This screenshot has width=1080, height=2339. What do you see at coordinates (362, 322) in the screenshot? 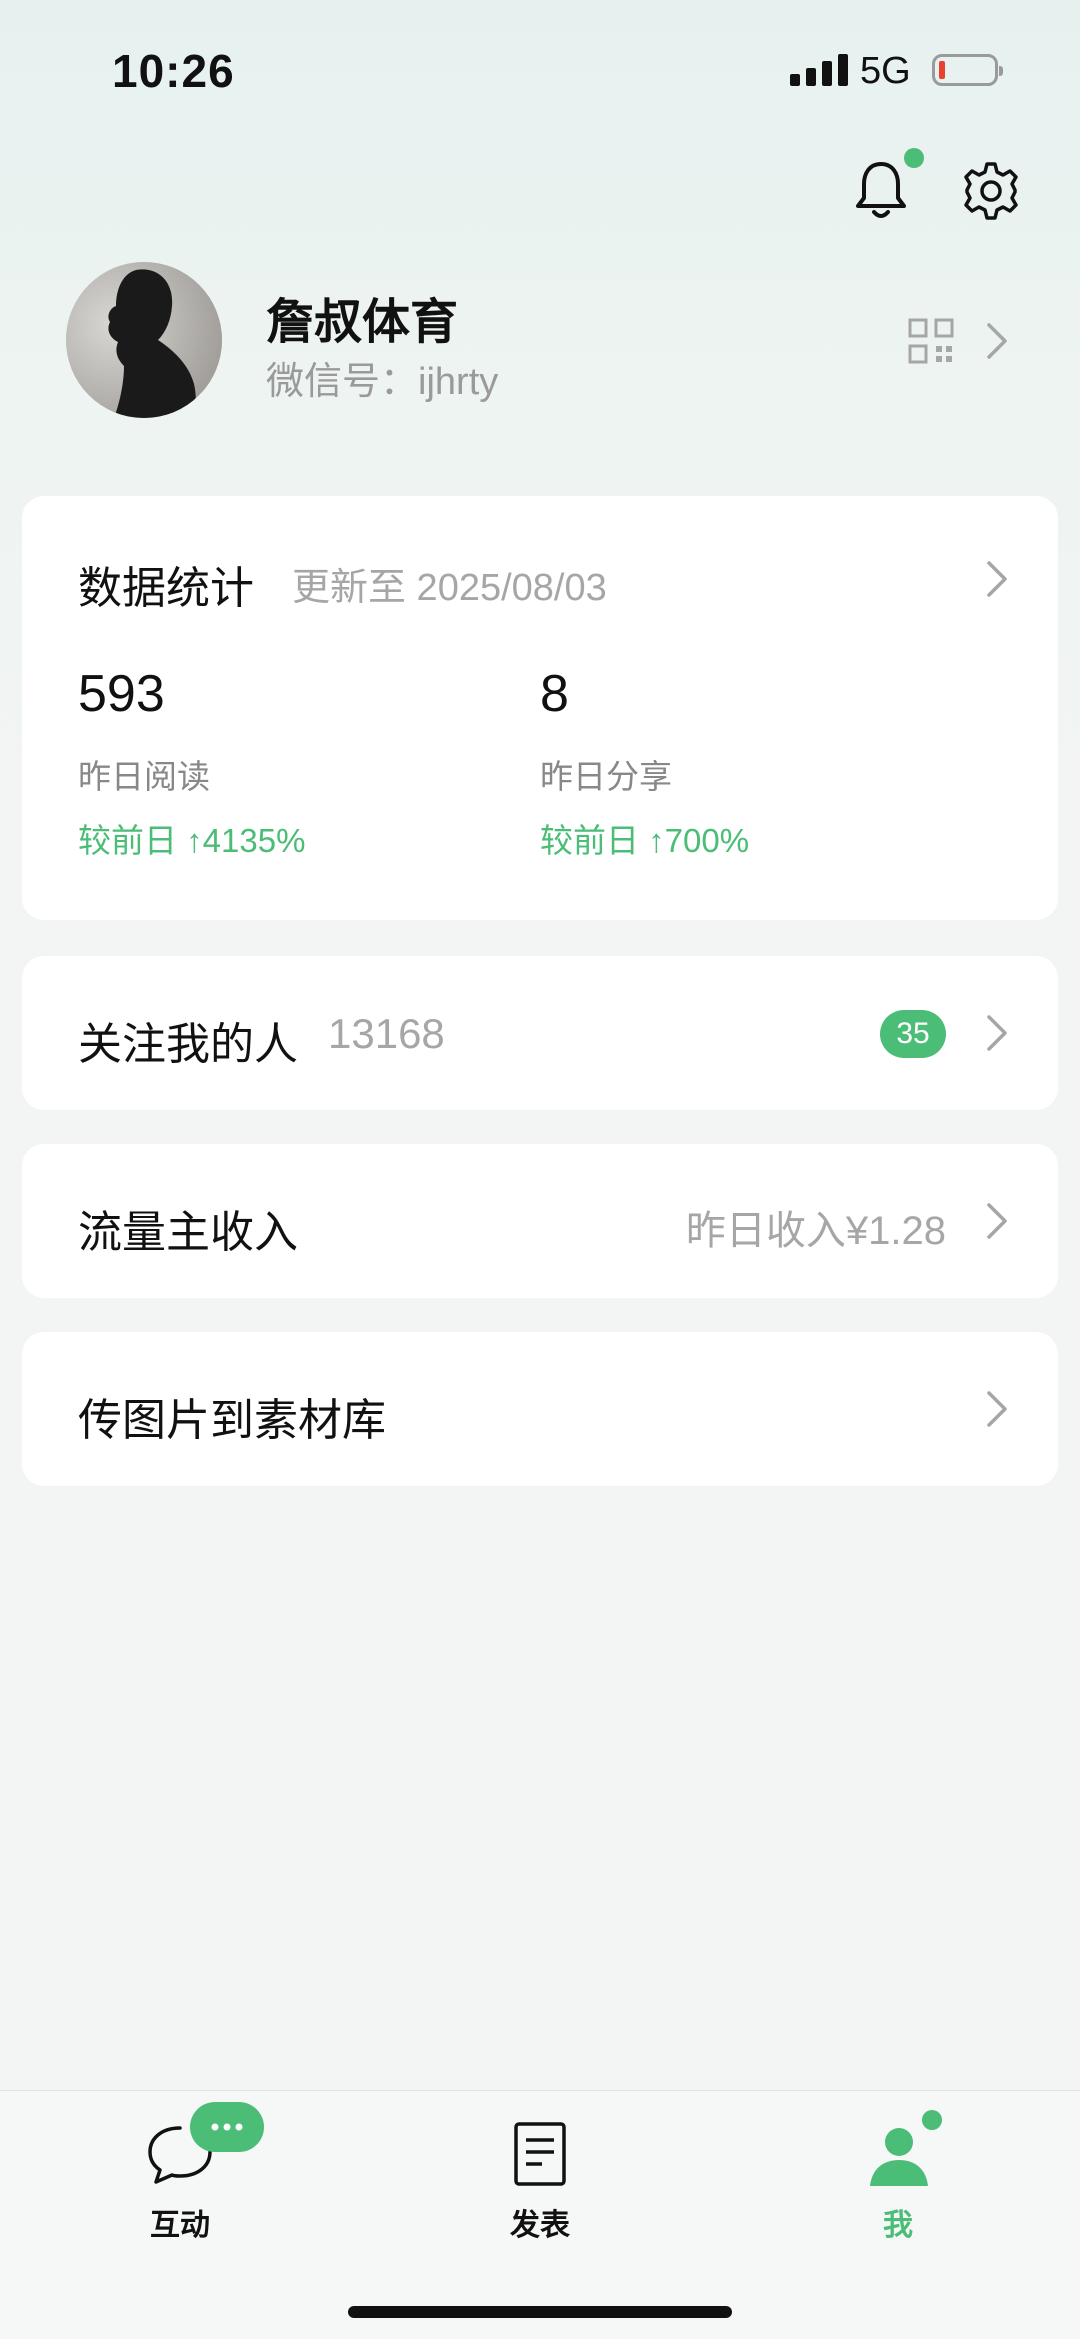
I see `profile-name: 詹叔体育` at bounding box center [362, 322].